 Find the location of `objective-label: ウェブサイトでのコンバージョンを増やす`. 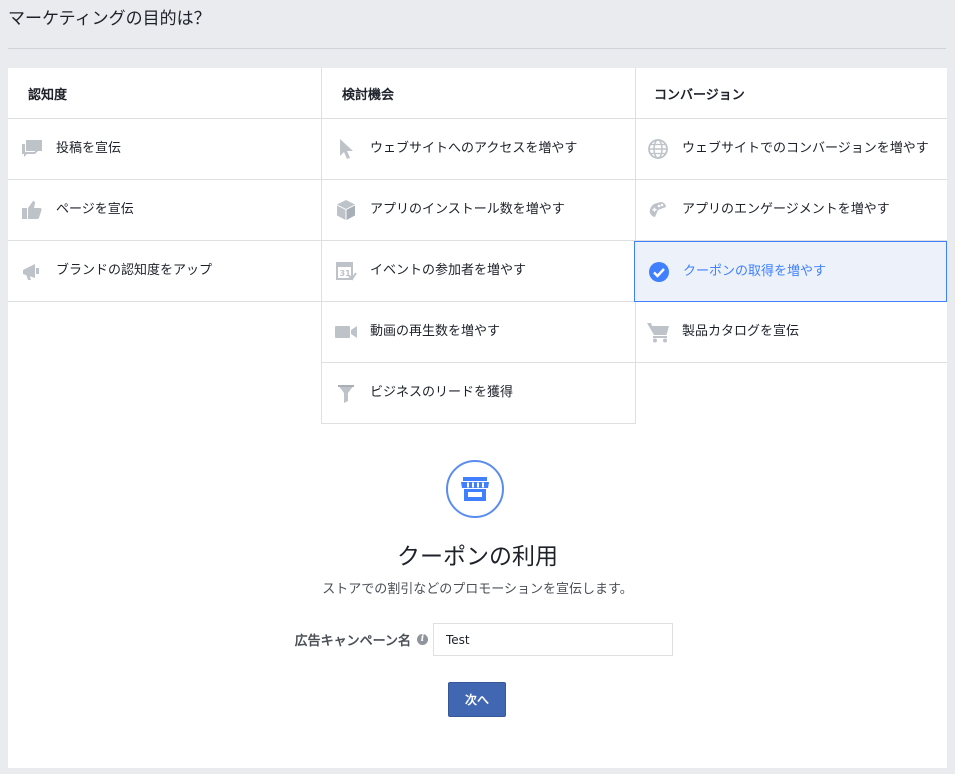

objective-label: ウェブサイトでのコンバージョンを増やす is located at coordinates (805, 148).